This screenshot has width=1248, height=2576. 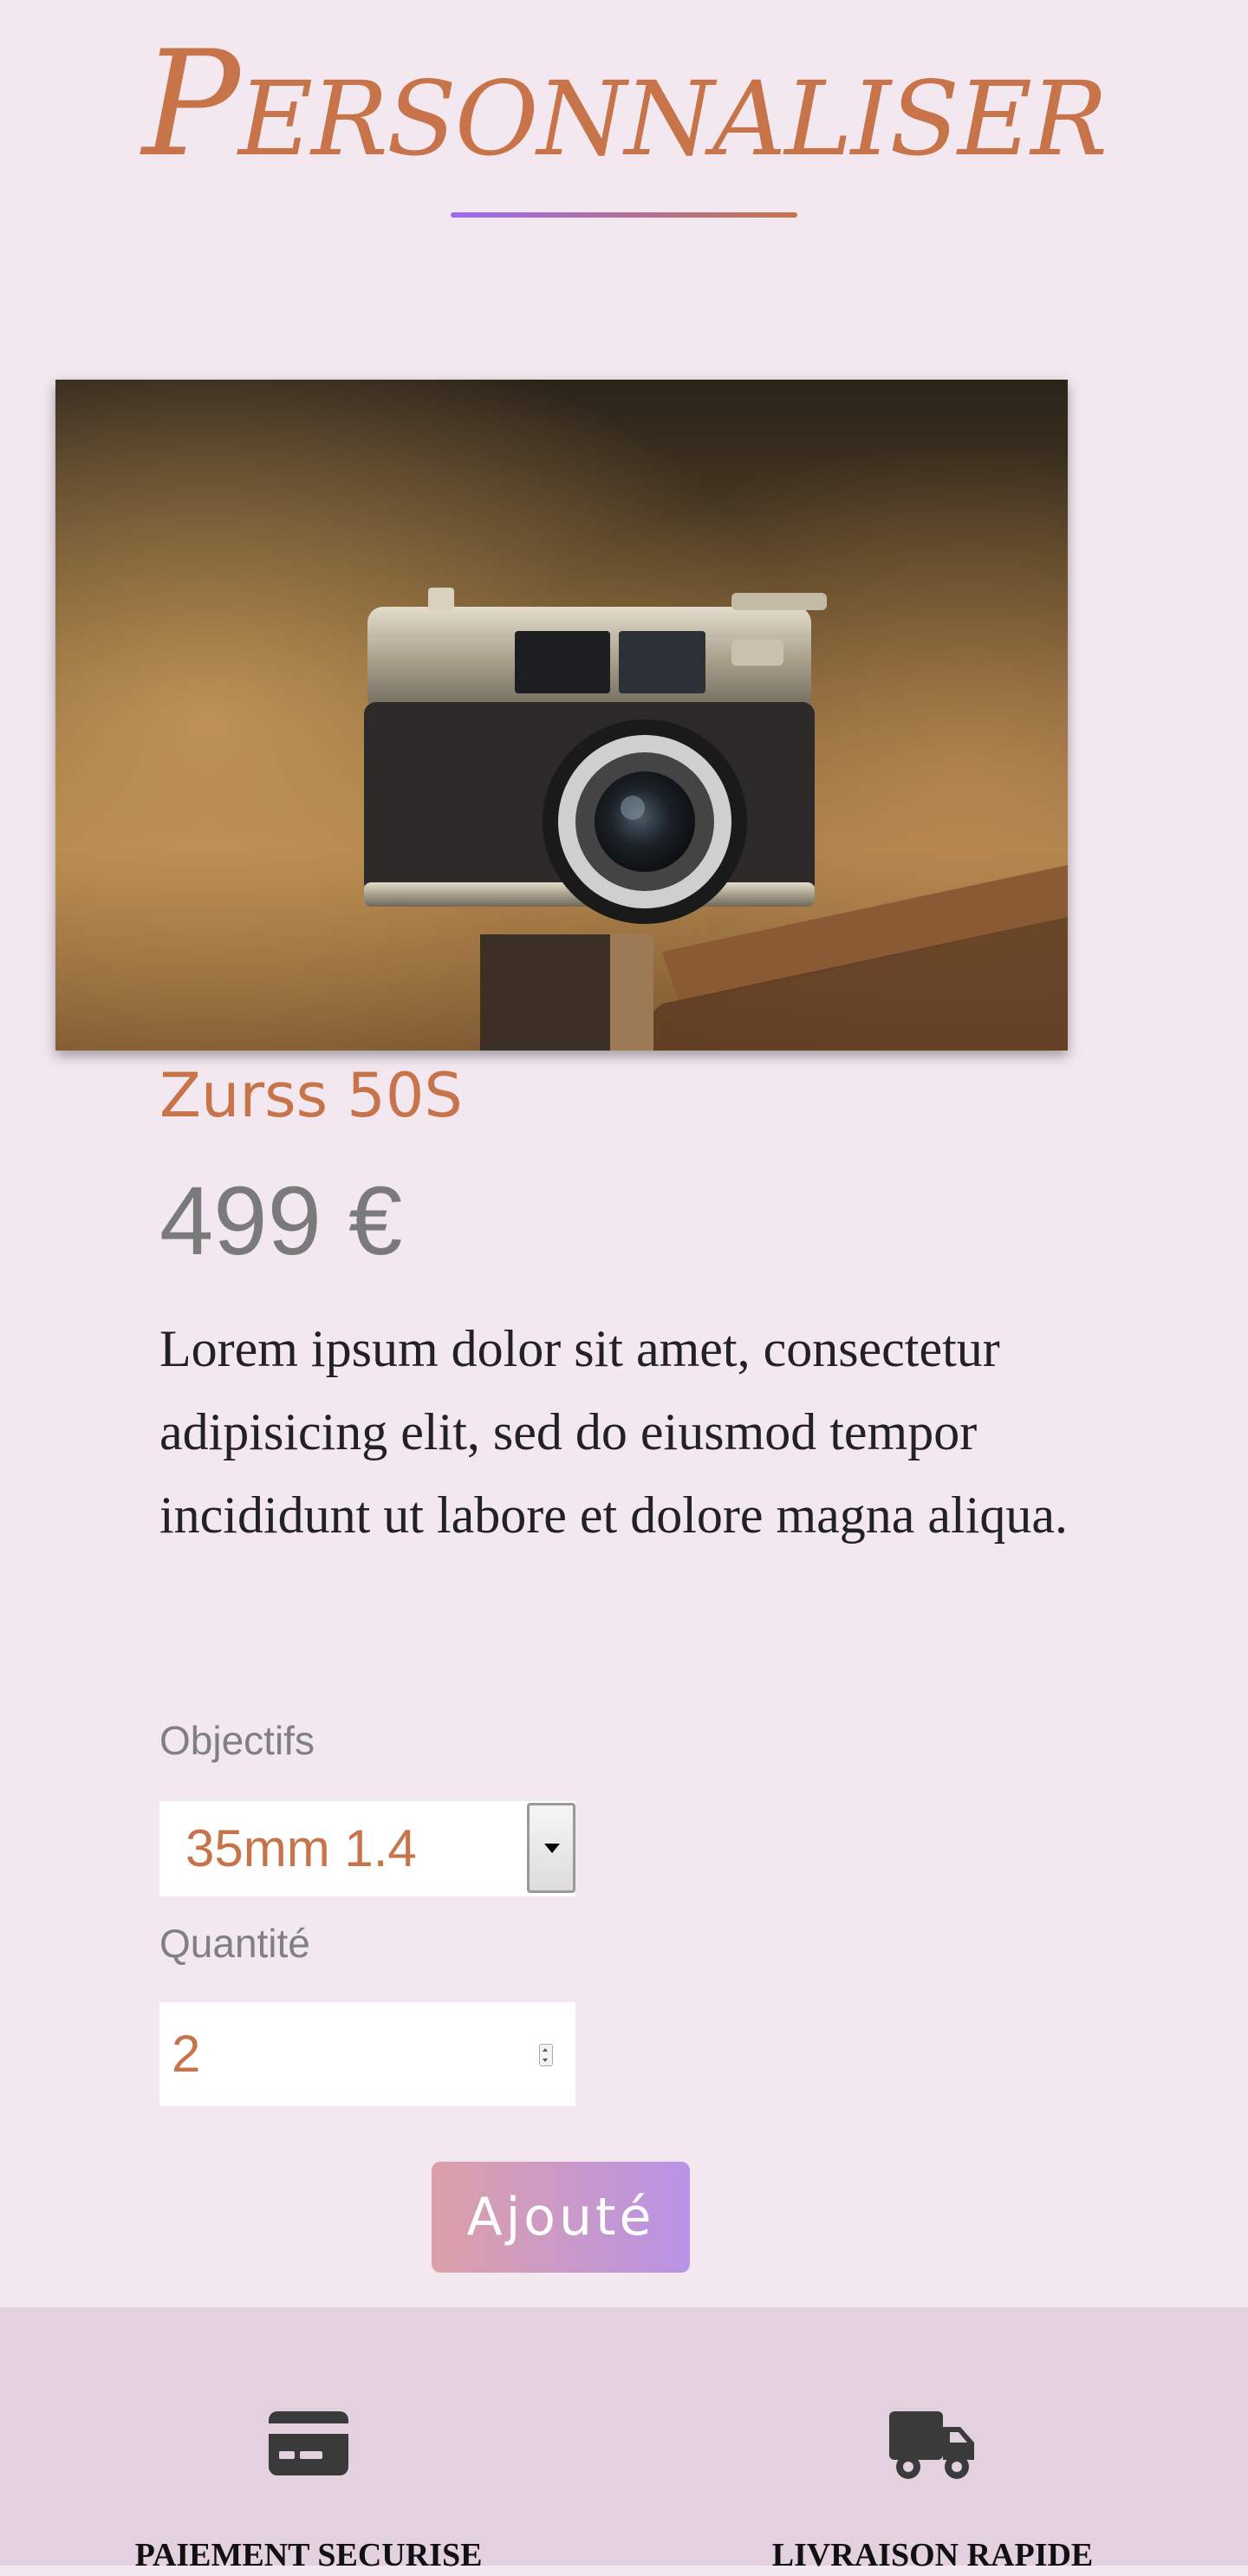 What do you see at coordinates (301, 1848) in the screenshot?
I see `lens-selected-value: 35mm 1.4` at bounding box center [301, 1848].